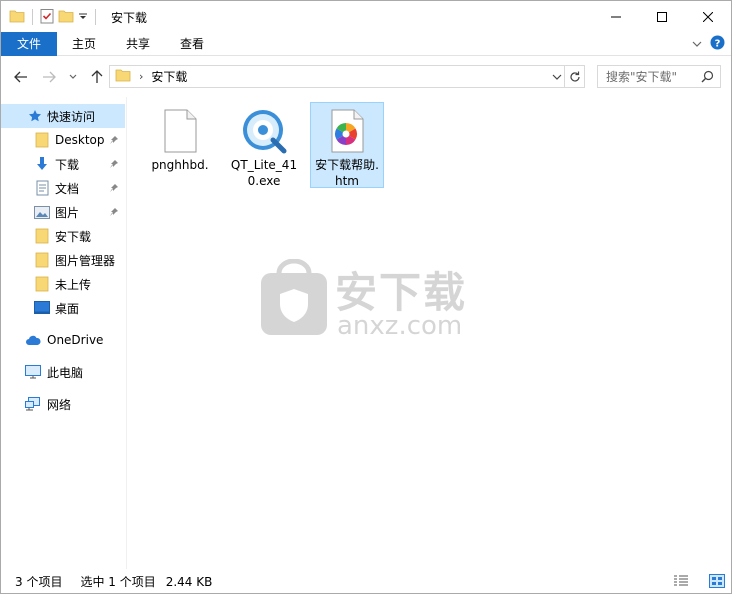 The height and width of the screenshot is (594, 732). Describe the element at coordinates (347, 76) in the screenshot. I see `address-bar: › 安下载` at that location.